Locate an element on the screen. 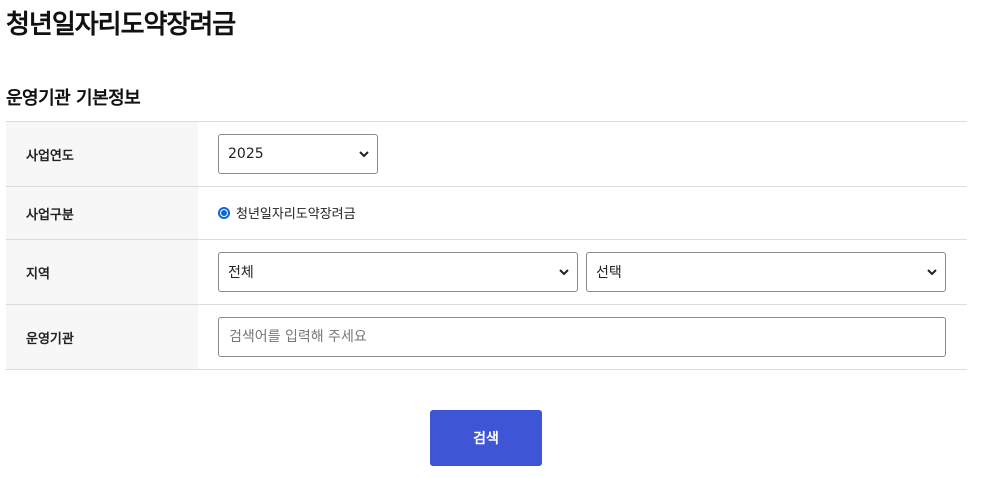 The width and height of the screenshot is (981, 478). program-label: 사업구분 is located at coordinates (102, 213).